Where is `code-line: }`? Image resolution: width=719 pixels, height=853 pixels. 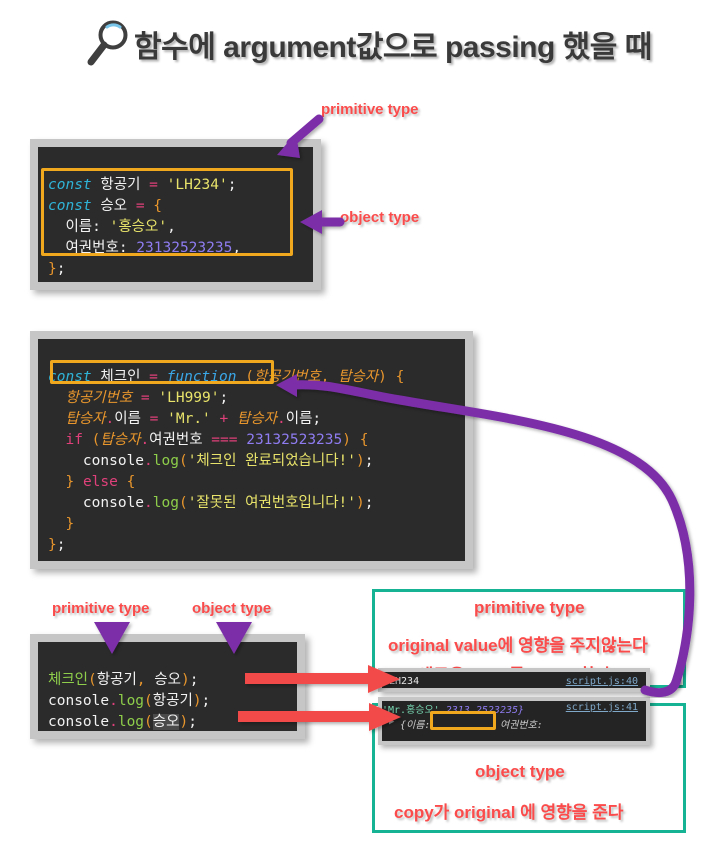 code-line: } is located at coordinates (70, 524).